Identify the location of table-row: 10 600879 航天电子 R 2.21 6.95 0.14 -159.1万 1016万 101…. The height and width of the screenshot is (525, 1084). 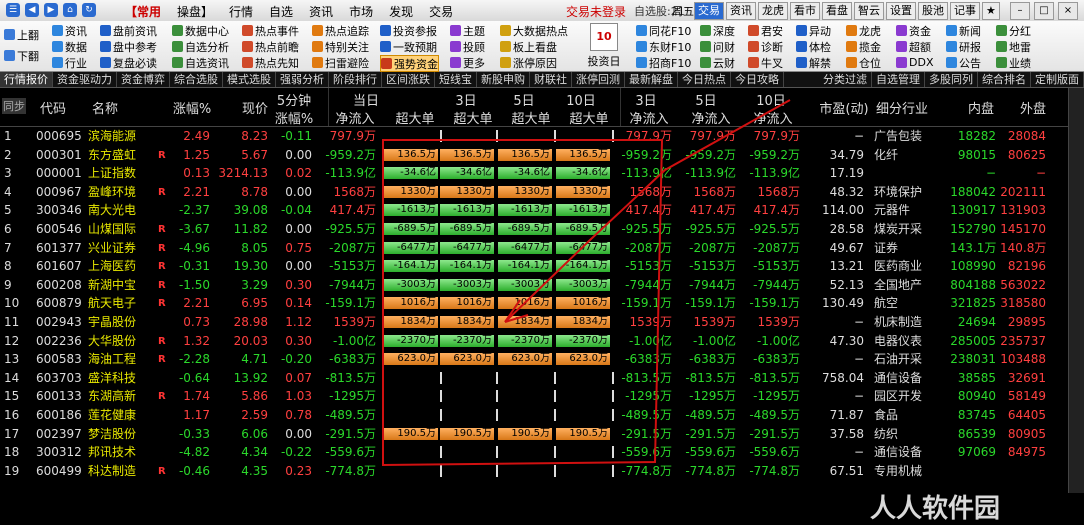
(542, 303).